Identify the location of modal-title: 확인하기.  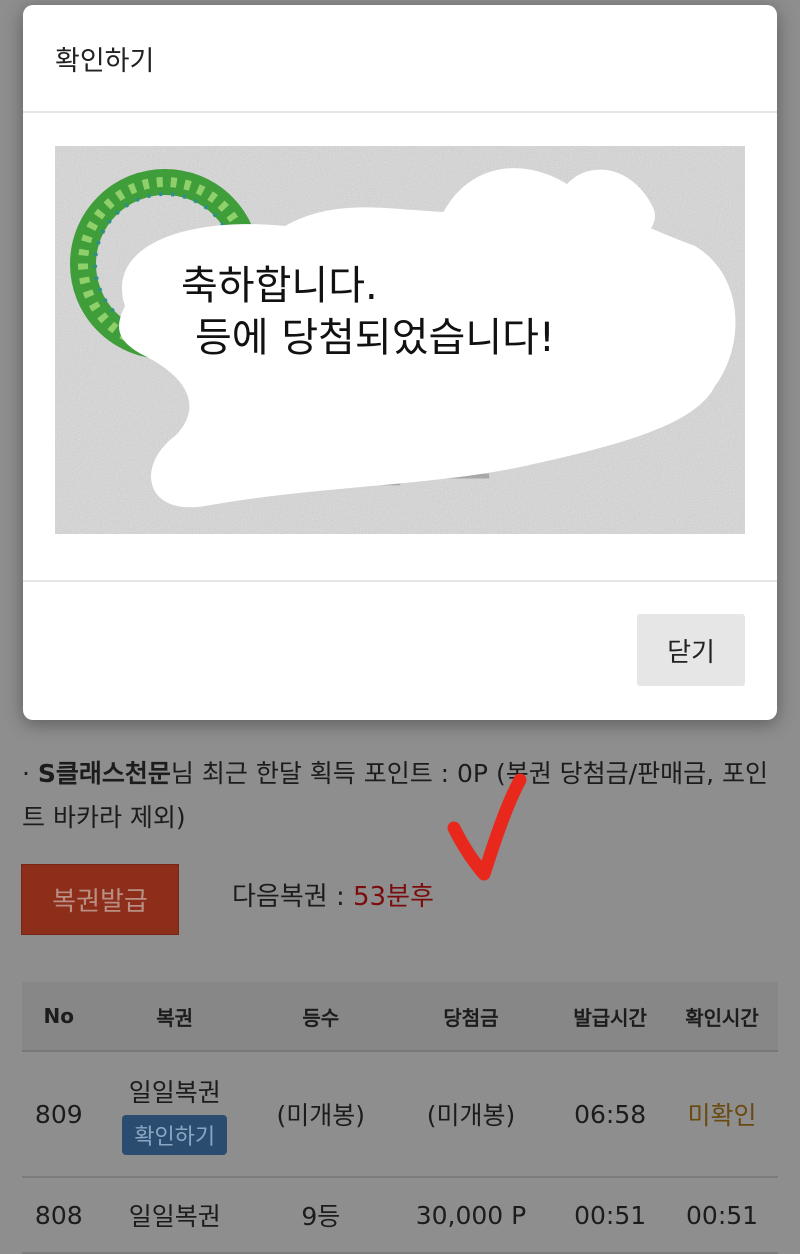
(105, 61).